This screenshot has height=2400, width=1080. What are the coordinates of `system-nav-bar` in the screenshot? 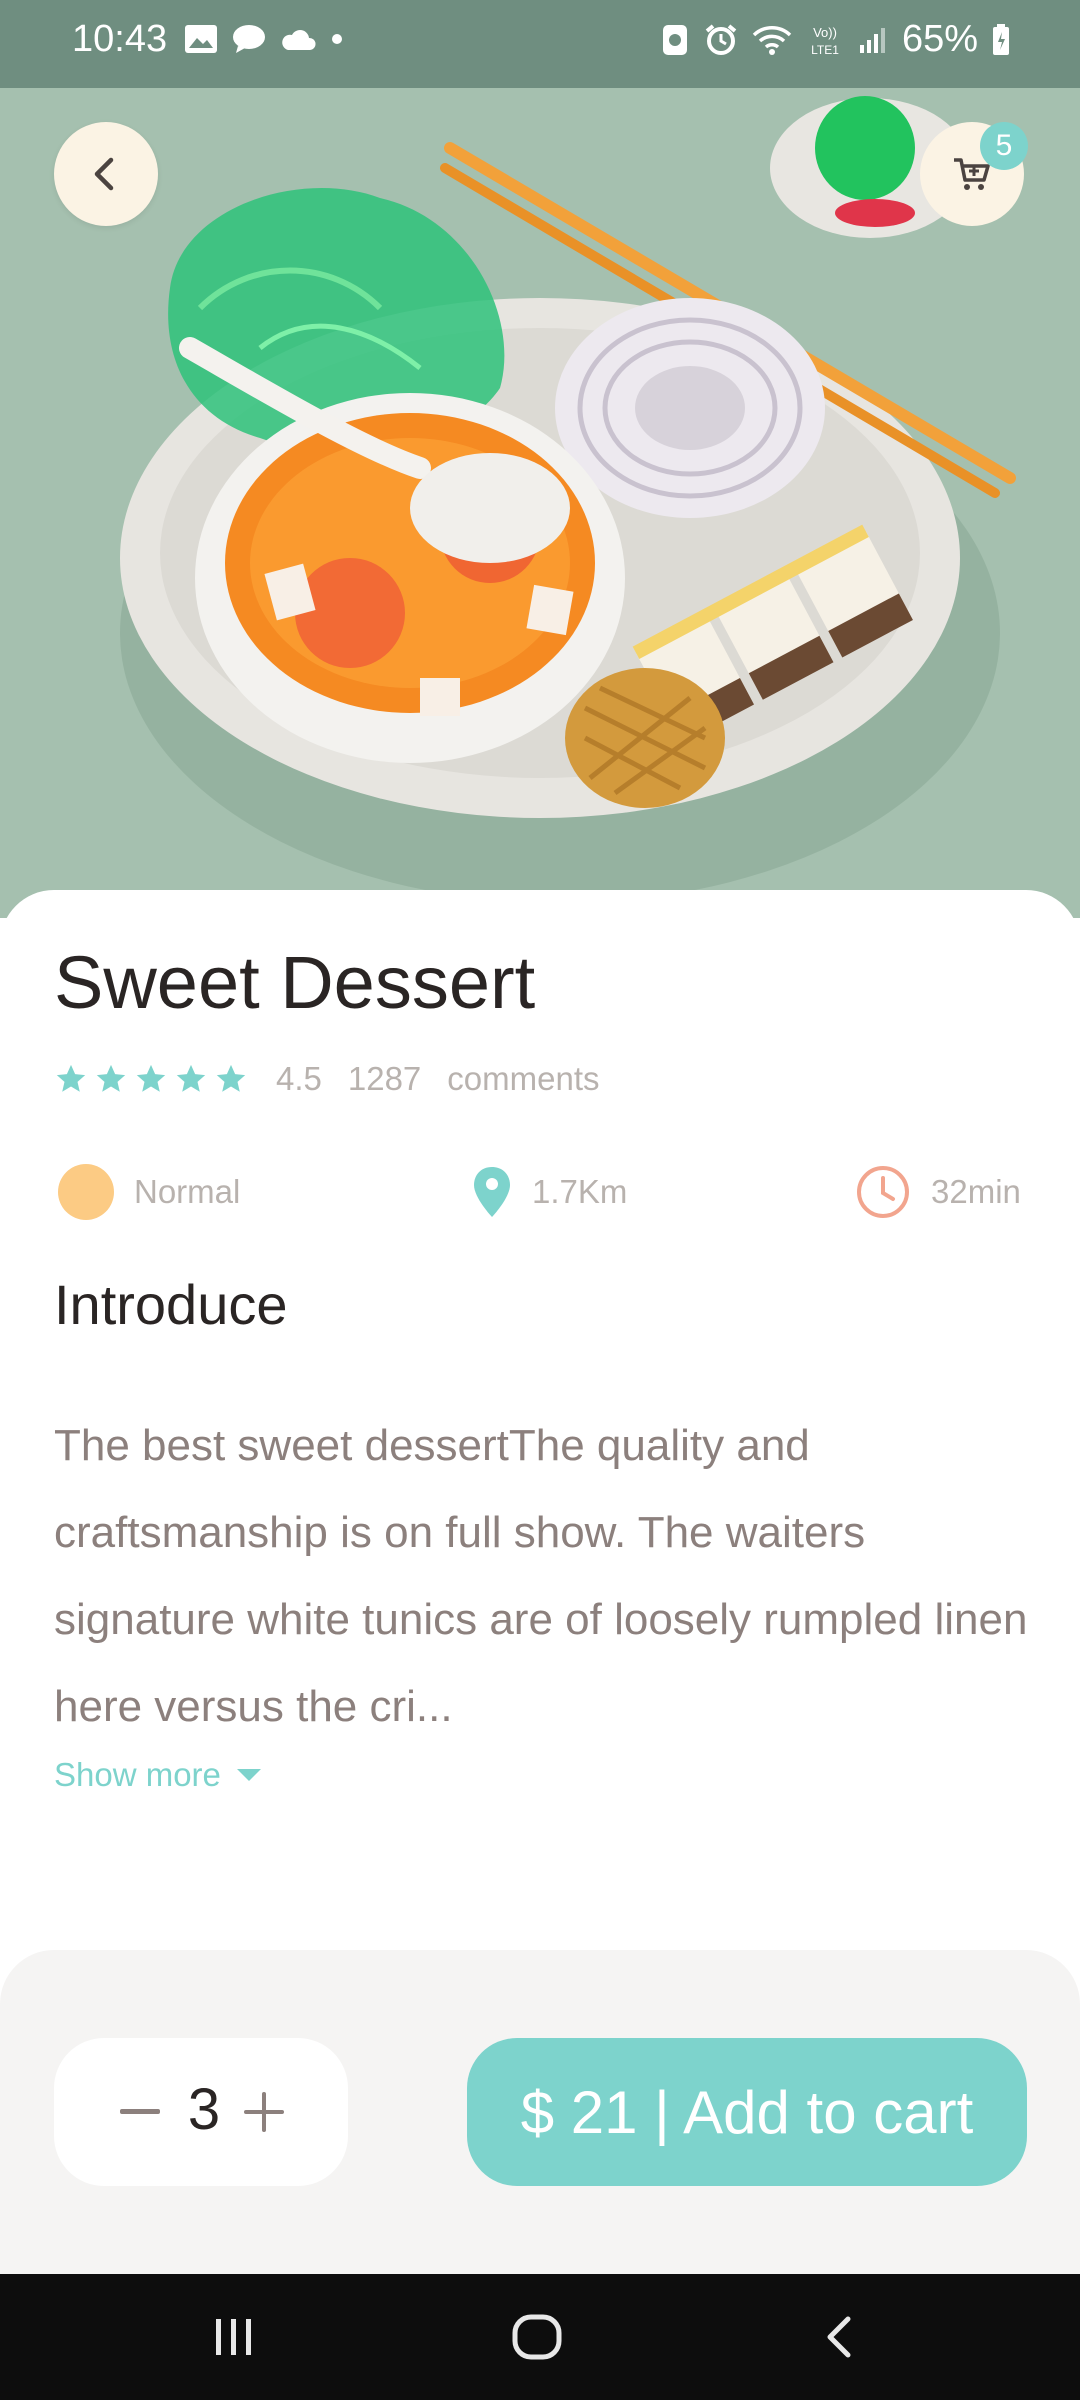 It's located at (540, 2337).